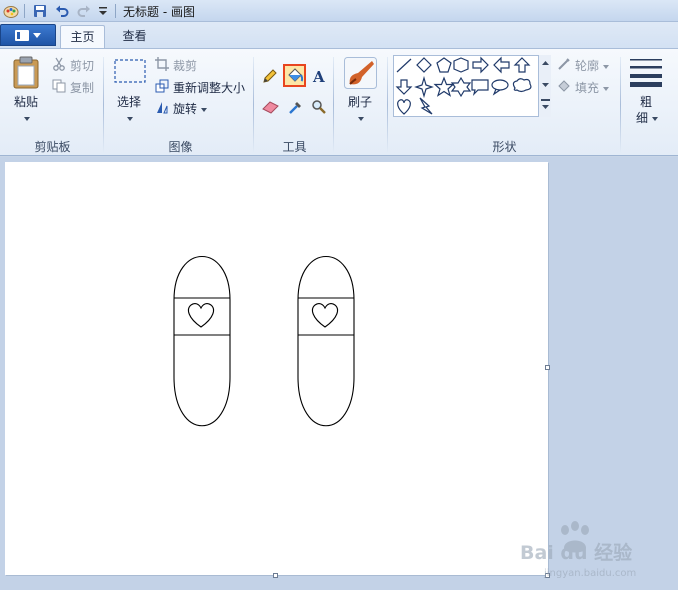  What do you see at coordinates (424, 87) in the screenshot?
I see `four-point-star-icon` at bounding box center [424, 87].